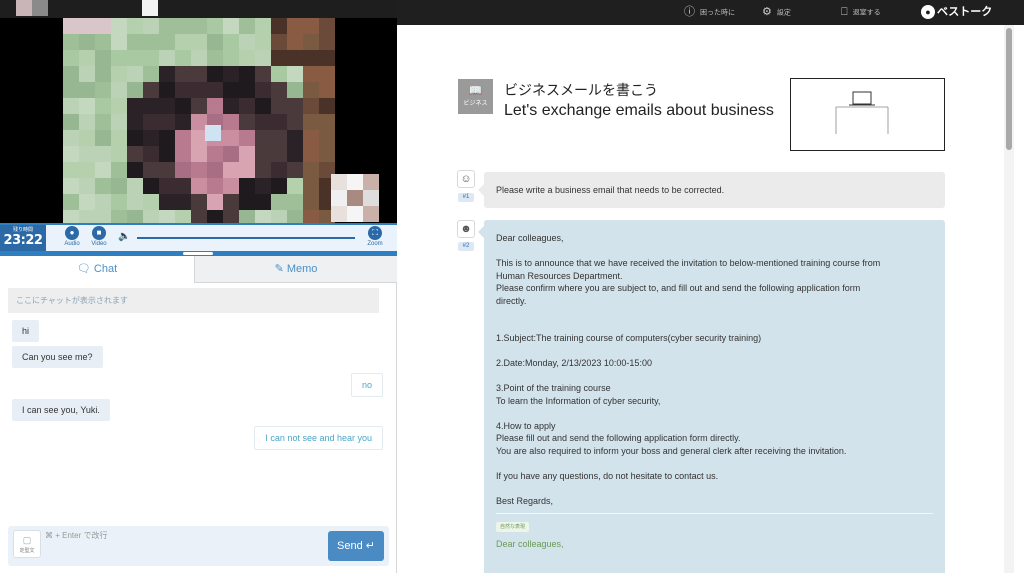  I want to click on drag-handle, so click(198, 253).